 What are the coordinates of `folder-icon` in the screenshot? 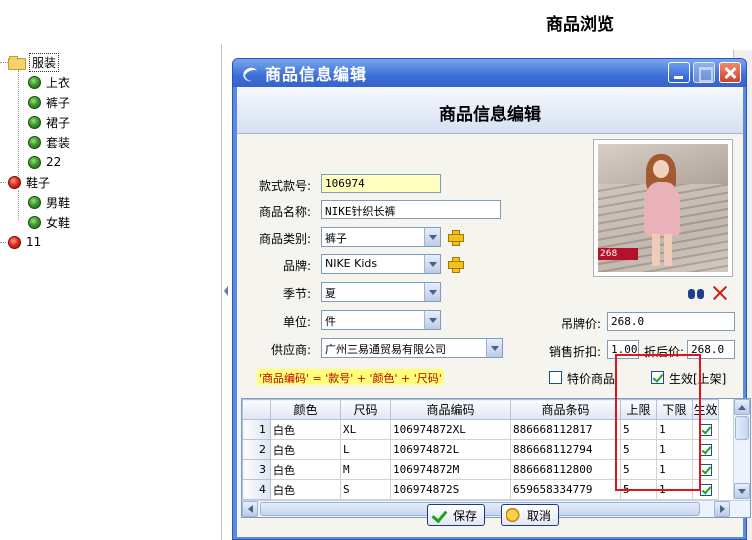 It's located at (17, 63).